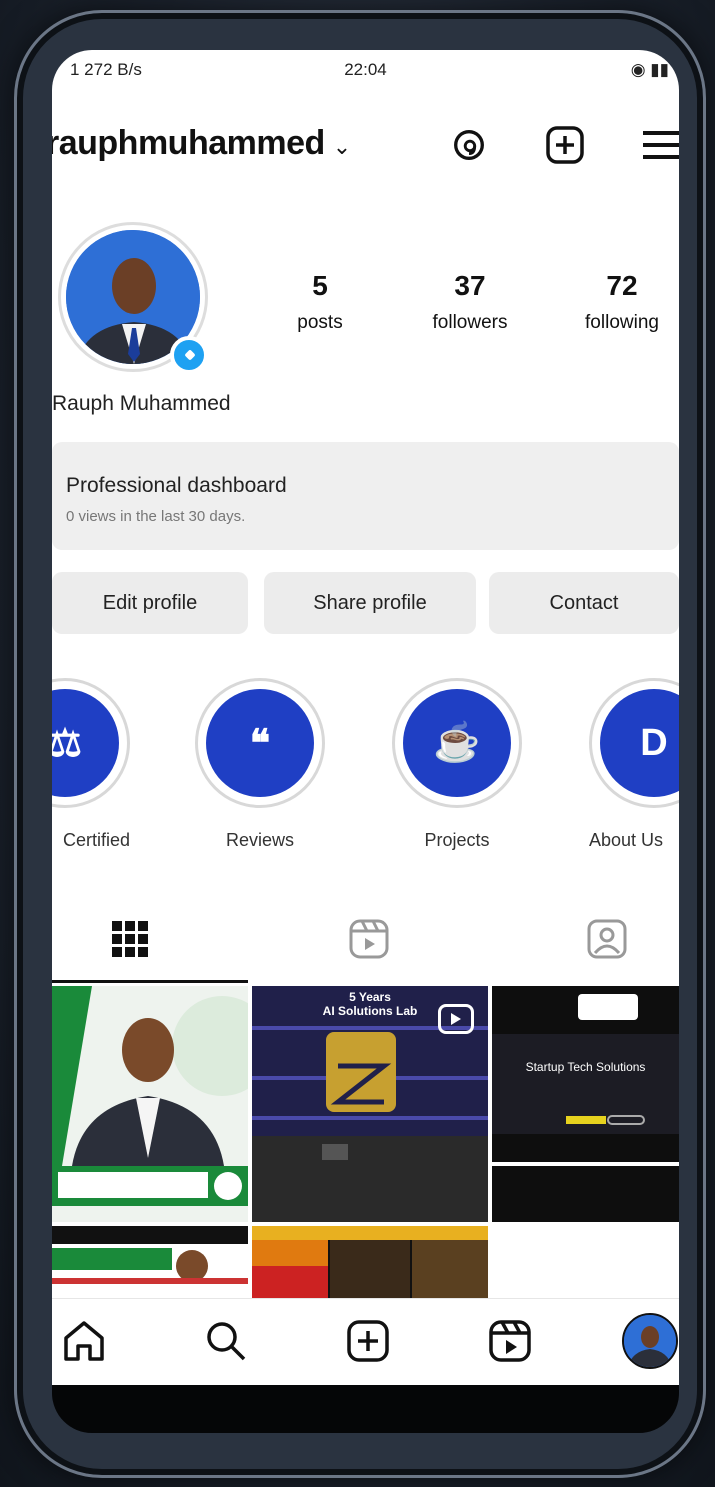  What do you see at coordinates (188, 143) in the screenshot?
I see `username: rauphmuhammed` at bounding box center [188, 143].